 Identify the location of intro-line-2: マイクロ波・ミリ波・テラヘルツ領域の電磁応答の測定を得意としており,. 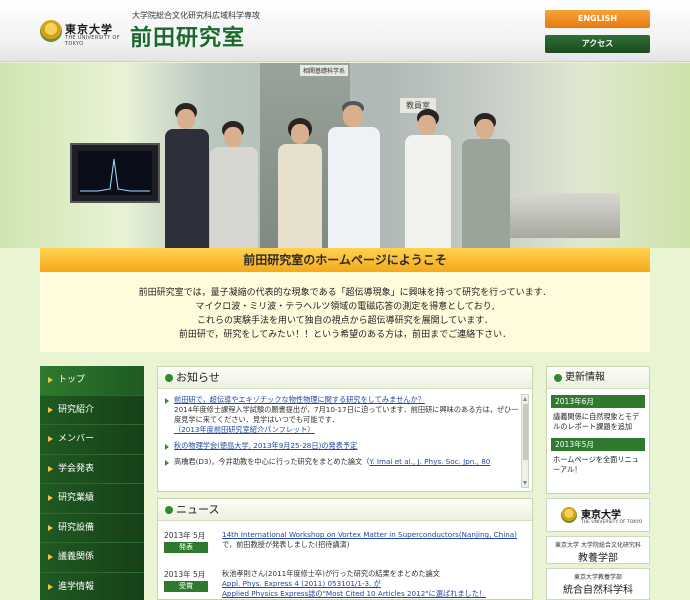
(345, 307).